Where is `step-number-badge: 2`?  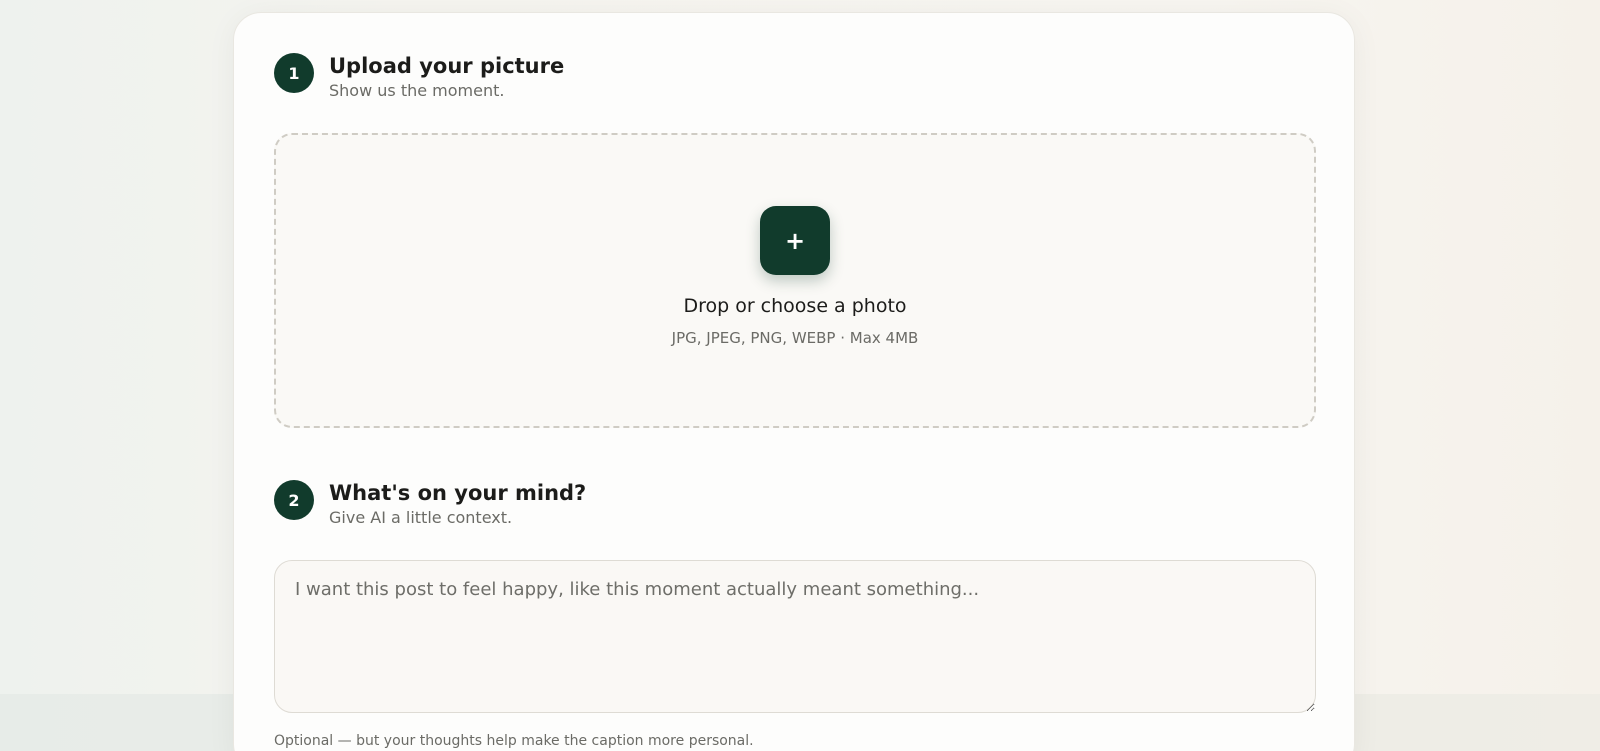
step-number-badge: 2 is located at coordinates (294, 500).